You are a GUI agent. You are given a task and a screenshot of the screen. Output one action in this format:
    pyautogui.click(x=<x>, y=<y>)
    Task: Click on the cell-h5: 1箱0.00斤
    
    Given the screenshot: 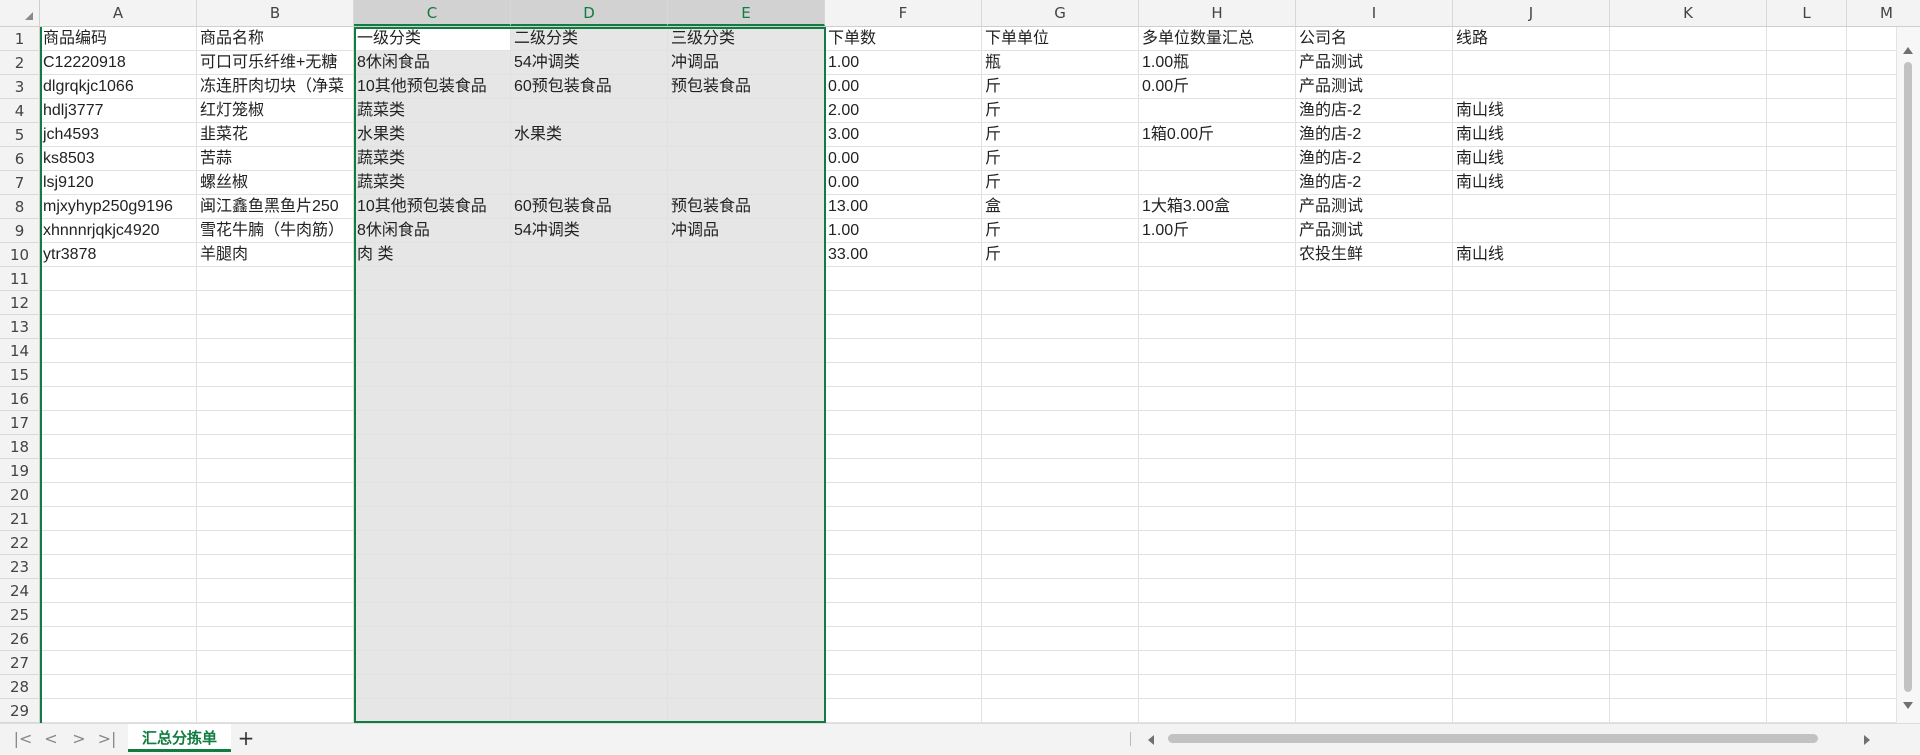 What is the action you would take?
    pyautogui.click(x=1217, y=135)
    